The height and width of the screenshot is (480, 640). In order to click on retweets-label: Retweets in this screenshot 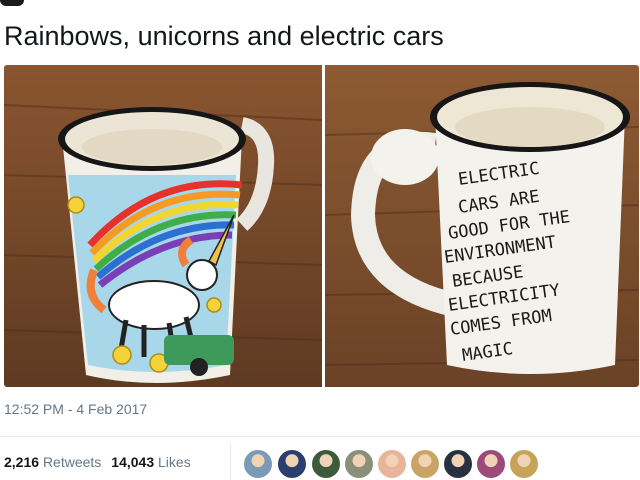, I will do `click(72, 462)`.